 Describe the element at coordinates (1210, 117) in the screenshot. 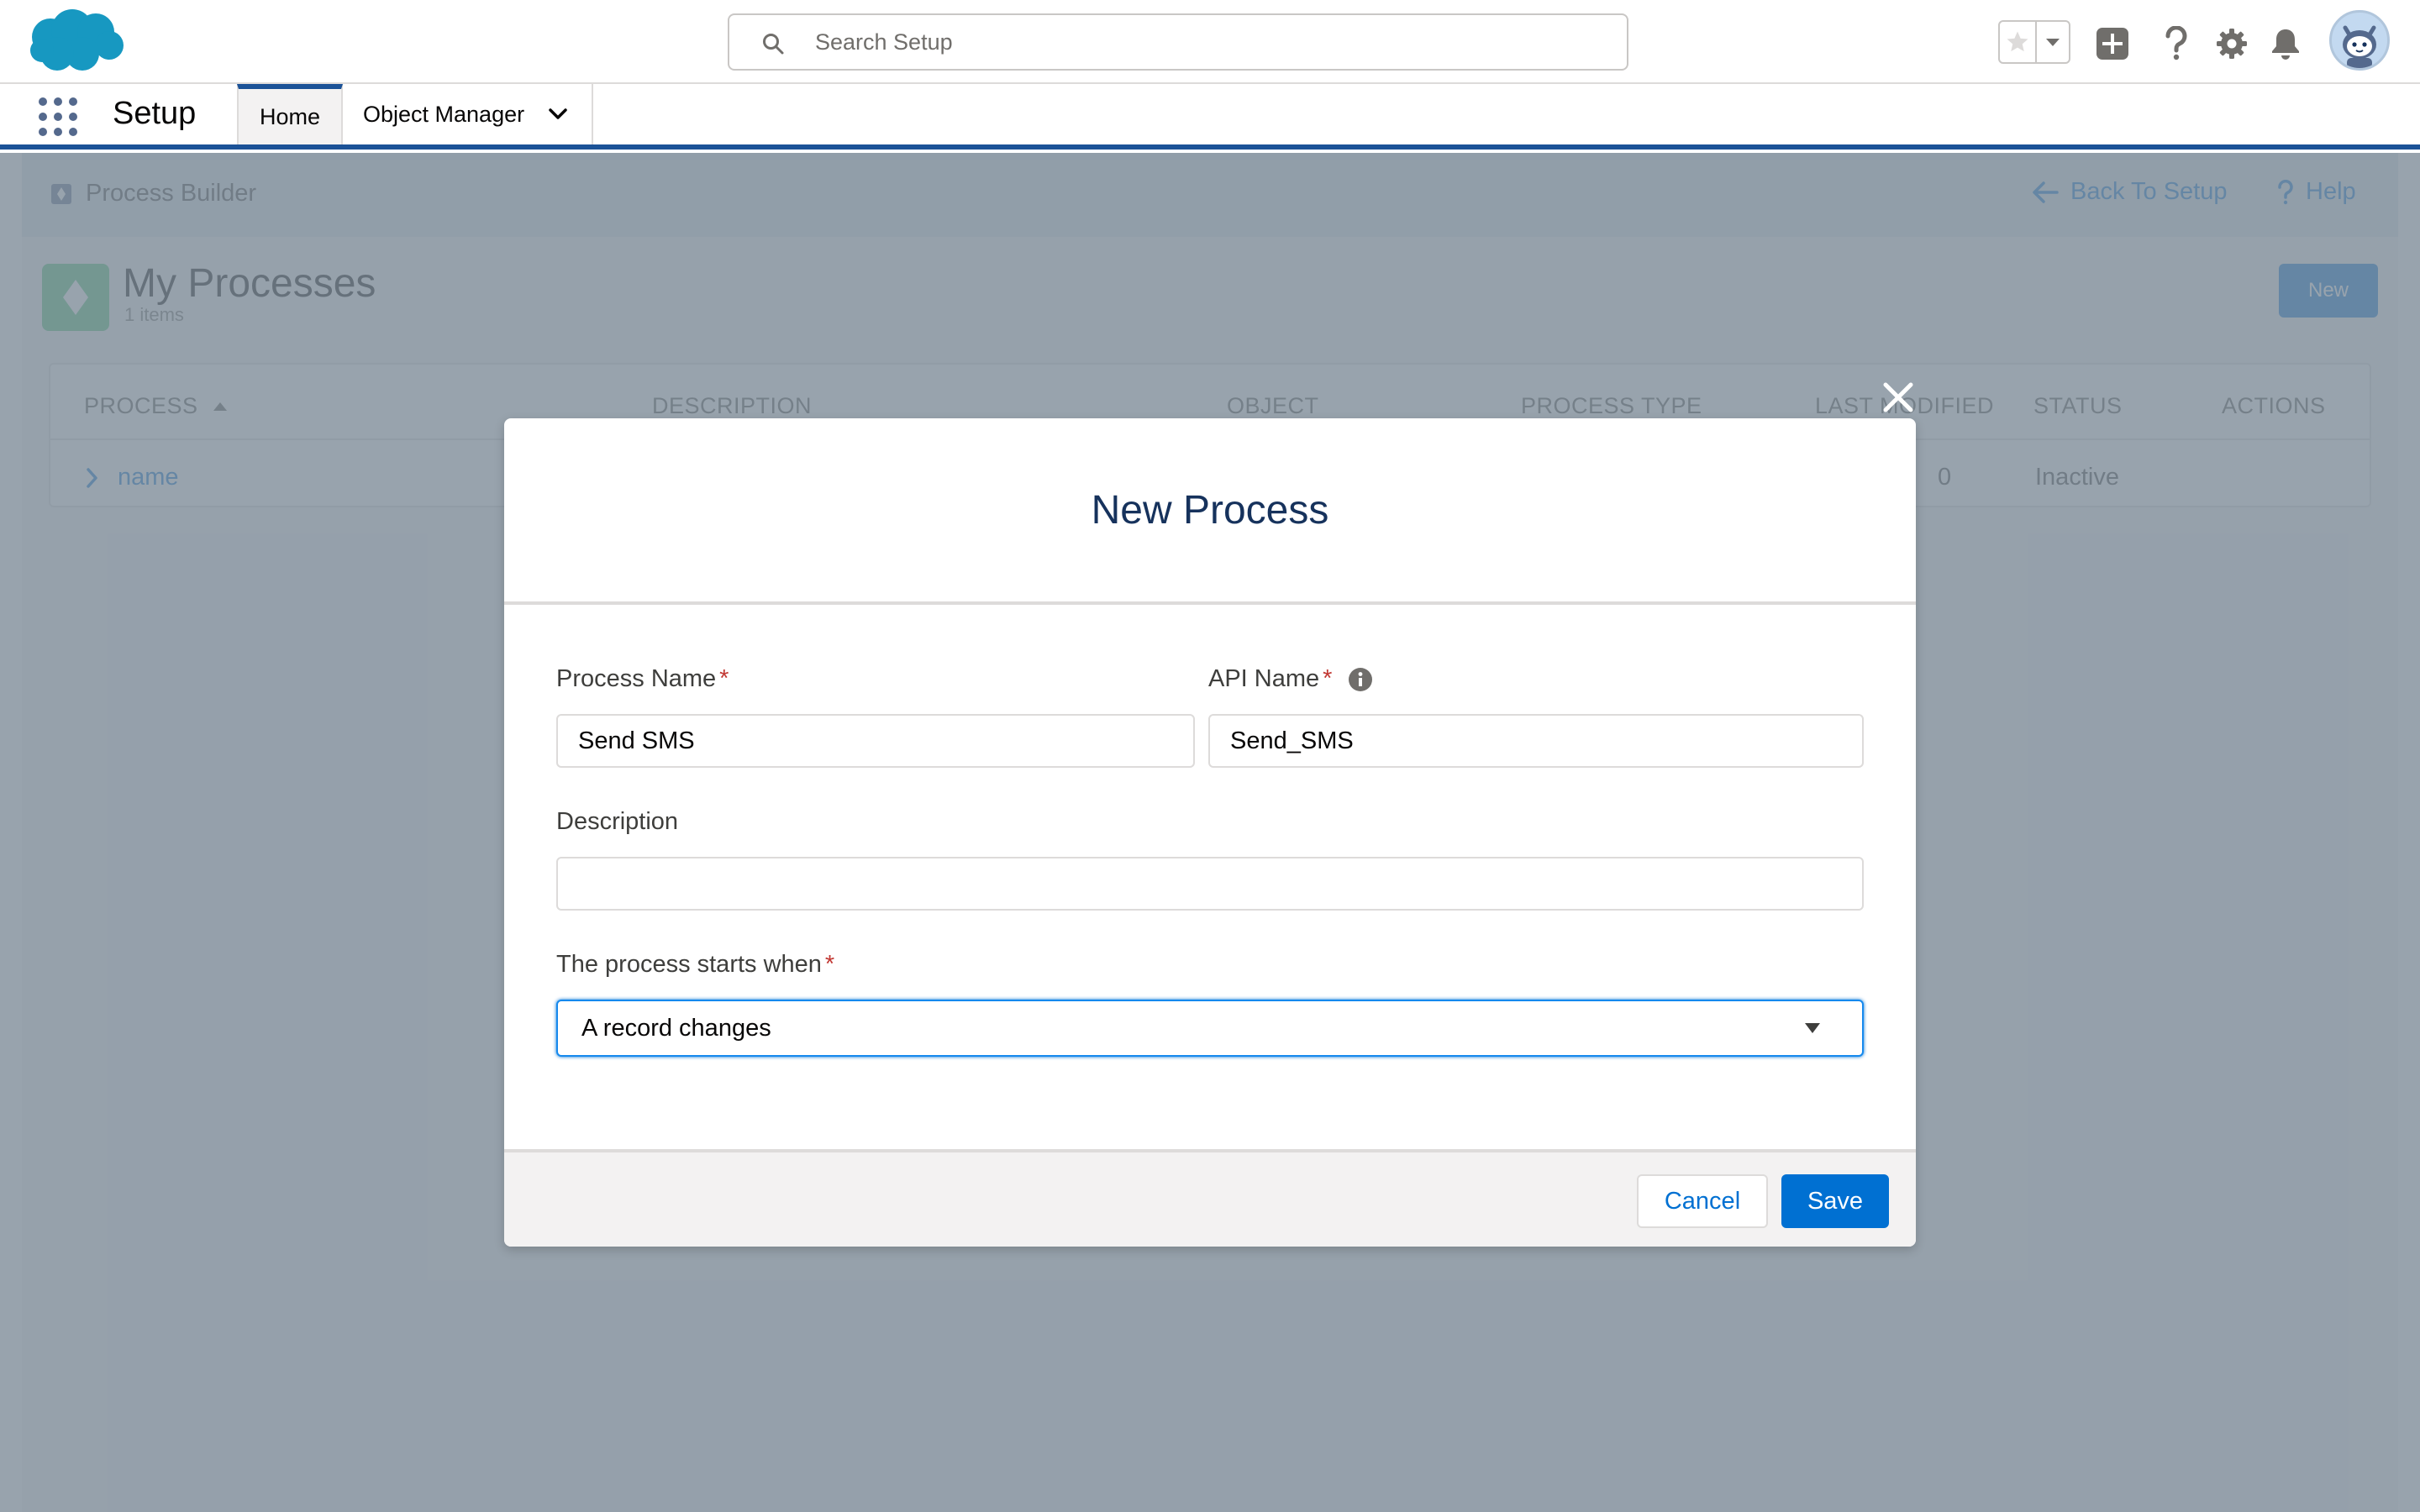

I see `context-bar: Setup Home Object Manager` at that location.